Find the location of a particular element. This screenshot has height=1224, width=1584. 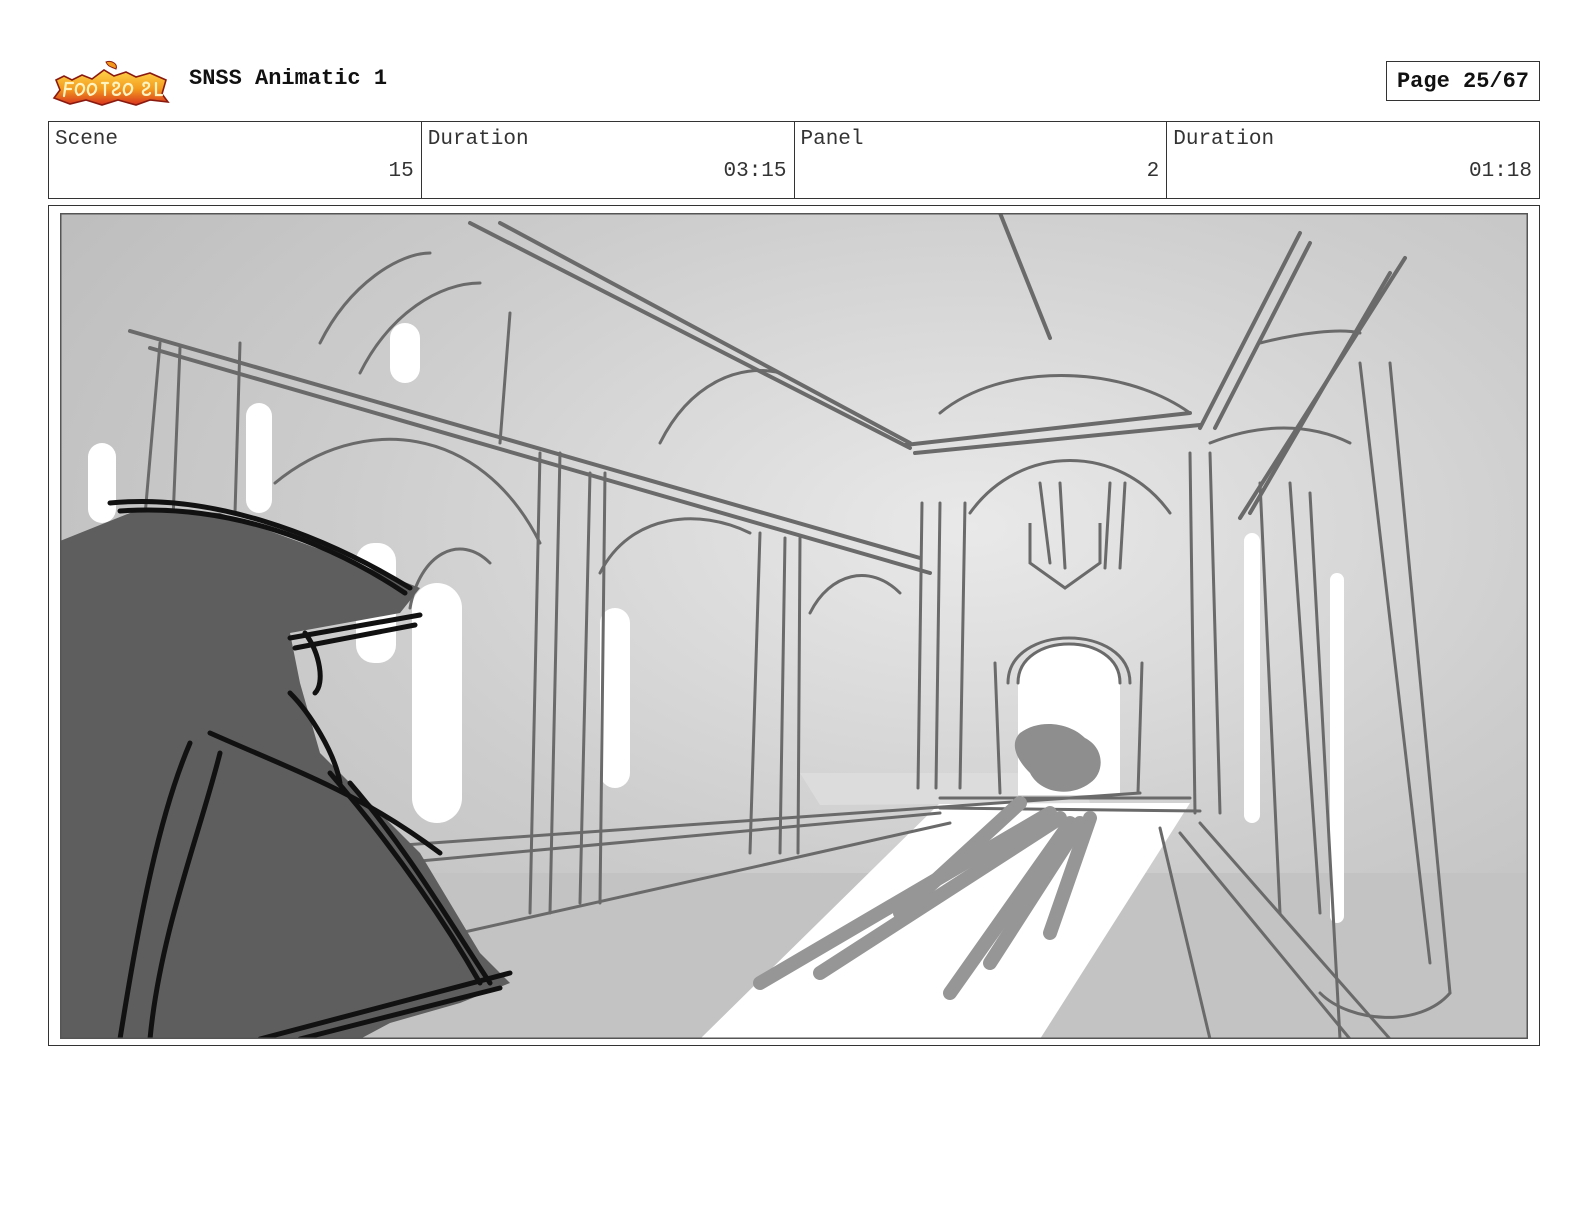

scene-label: Scene is located at coordinates (87, 139).